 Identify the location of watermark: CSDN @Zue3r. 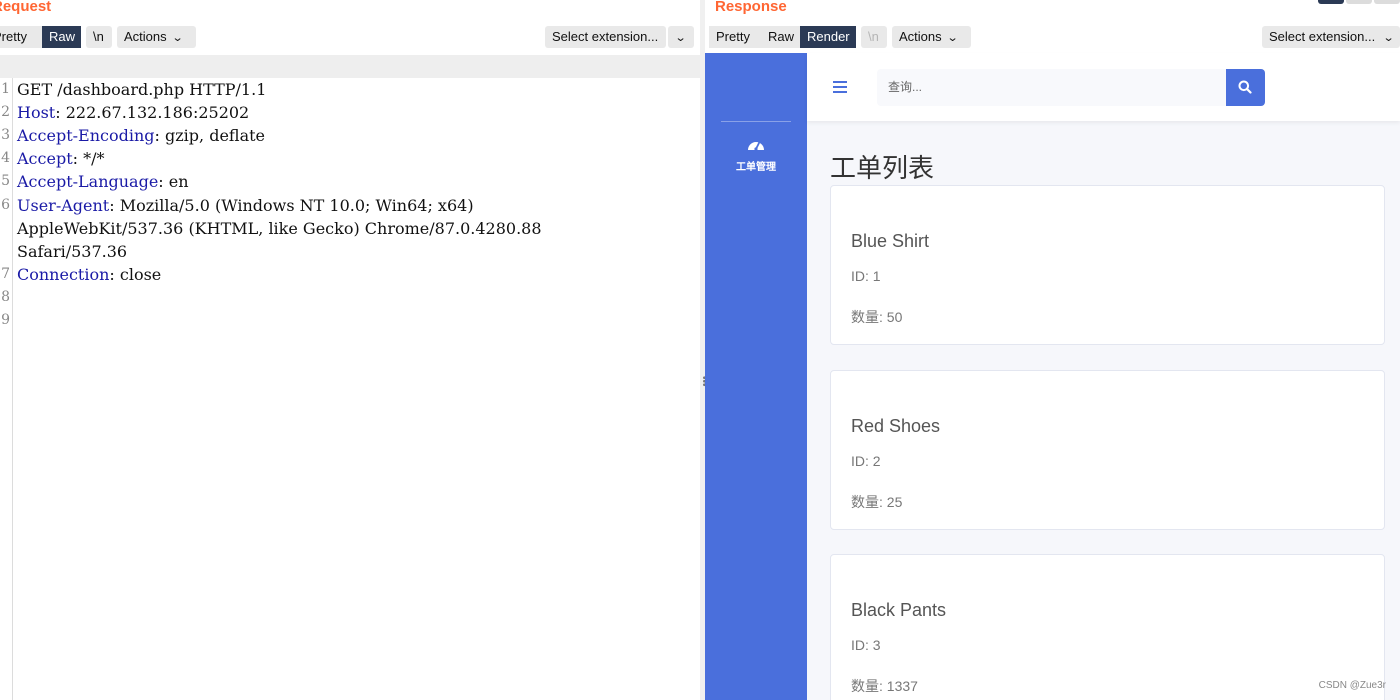
(1352, 685).